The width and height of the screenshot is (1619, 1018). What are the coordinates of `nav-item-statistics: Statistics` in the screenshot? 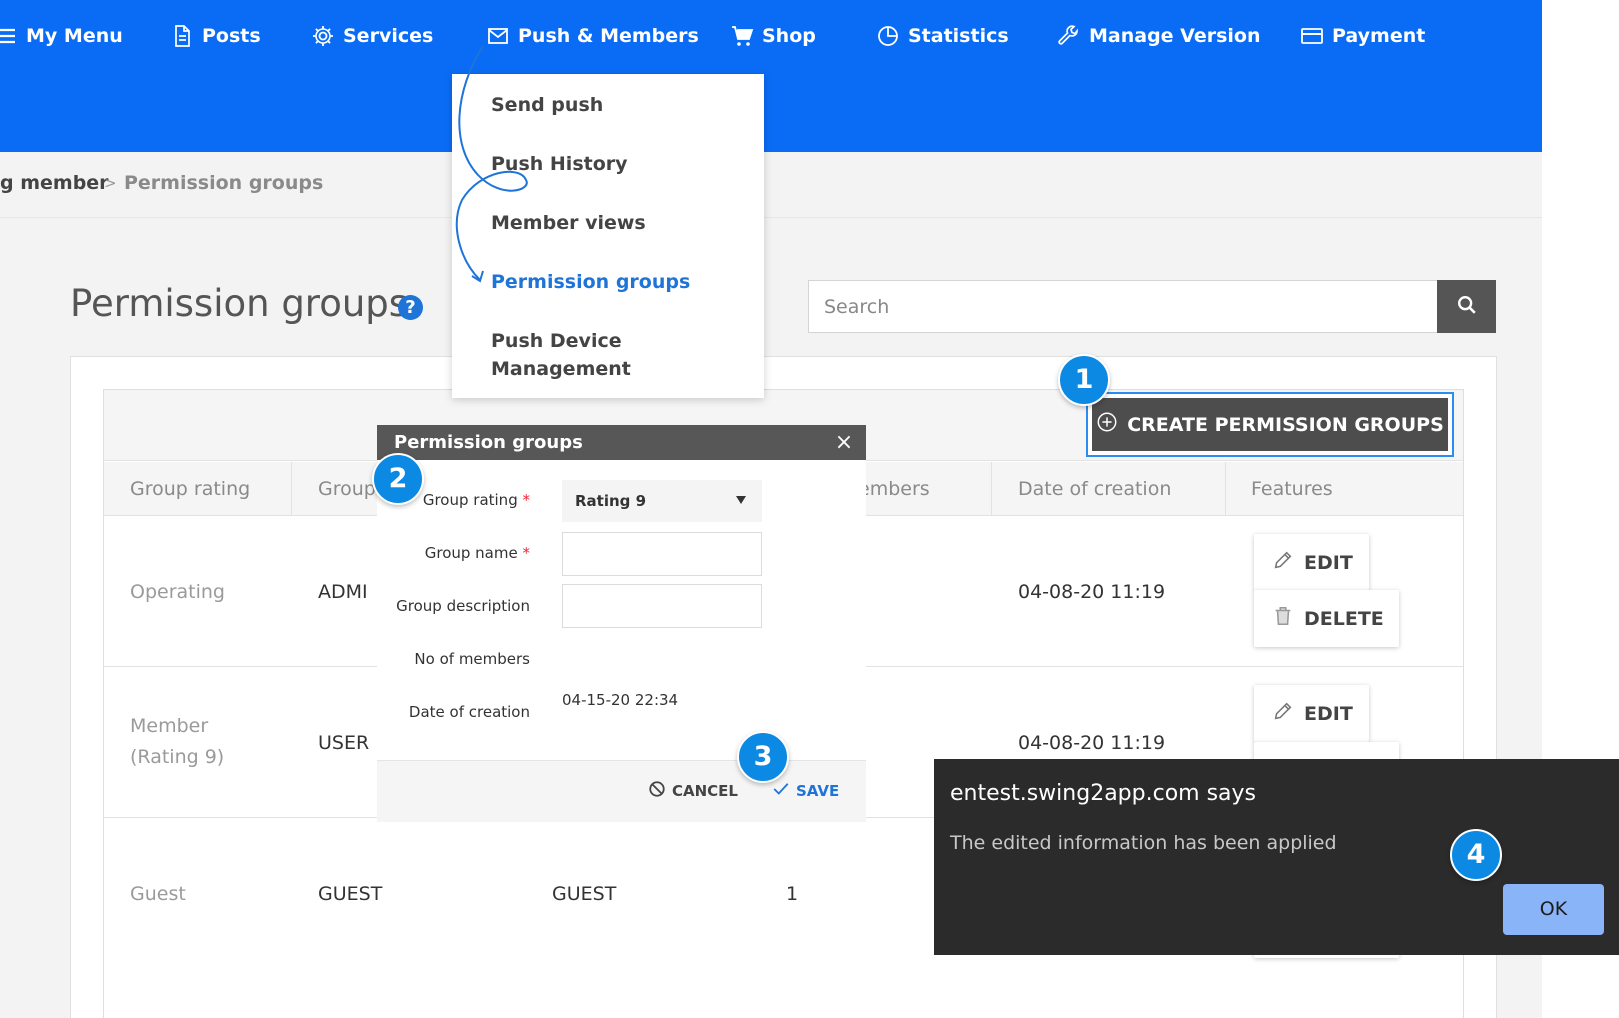 It's located at (942, 36).